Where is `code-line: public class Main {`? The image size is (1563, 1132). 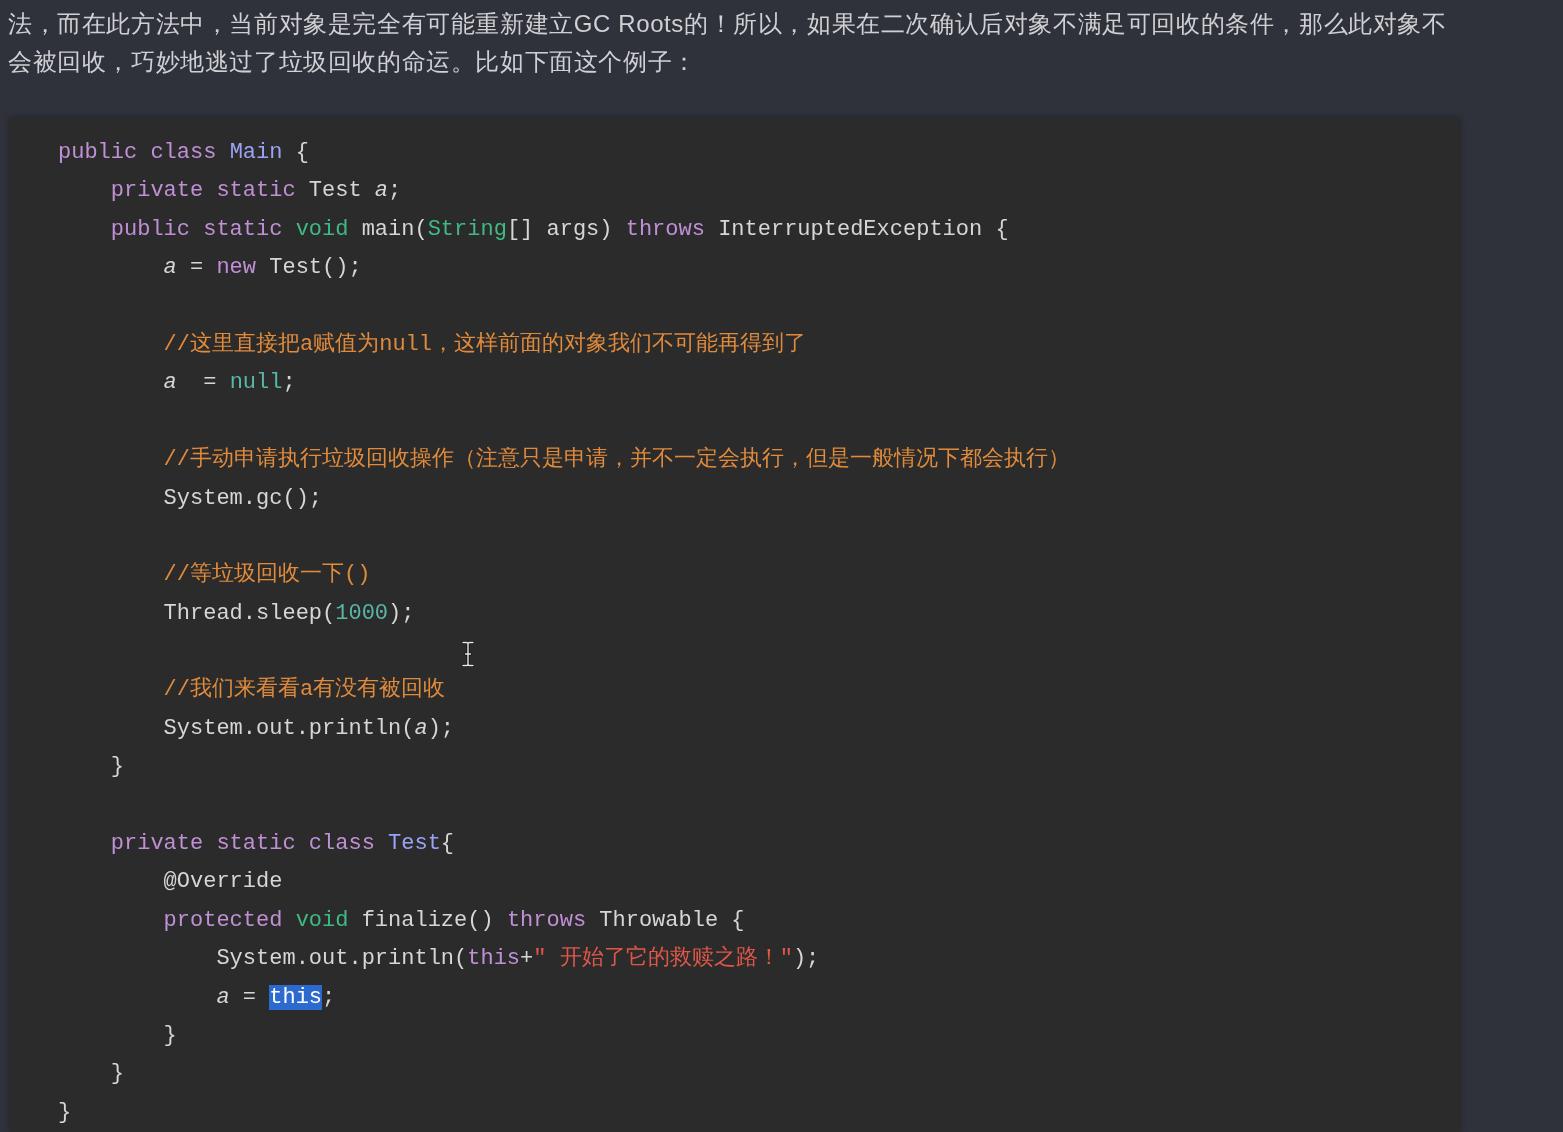
code-line: public class Main { is located at coordinates (183, 153).